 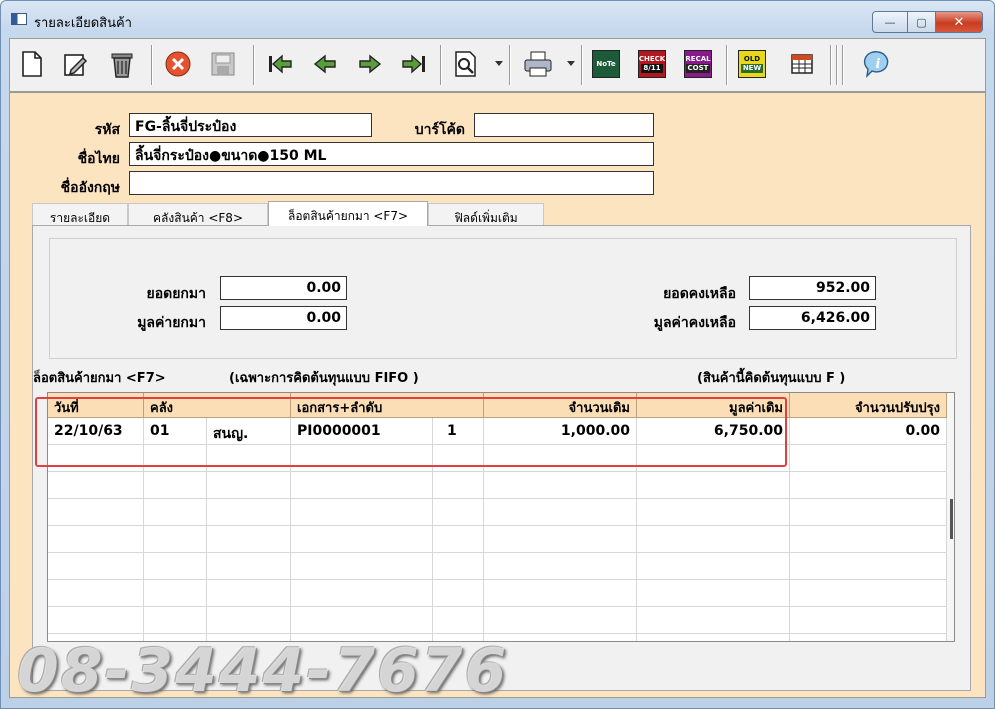 What do you see at coordinates (370, 64) in the screenshot?
I see `next-record-icon` at bounding box center [370, 64].